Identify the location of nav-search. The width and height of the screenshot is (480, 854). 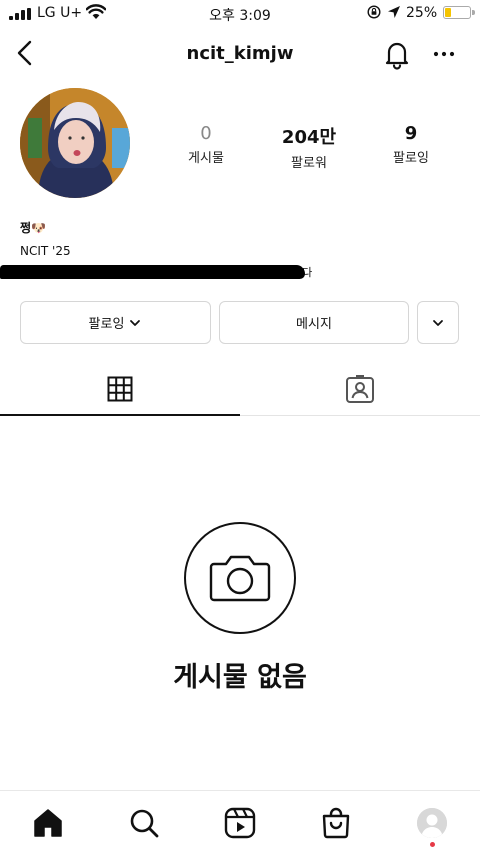
(144, 823).